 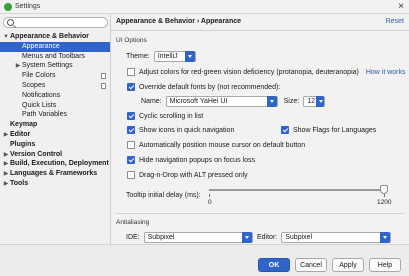 What do you see at coordinates (55, 135) in the screenshot?
I see `sidebar-item: ▶ Editor` at bounding box center [55, 135].